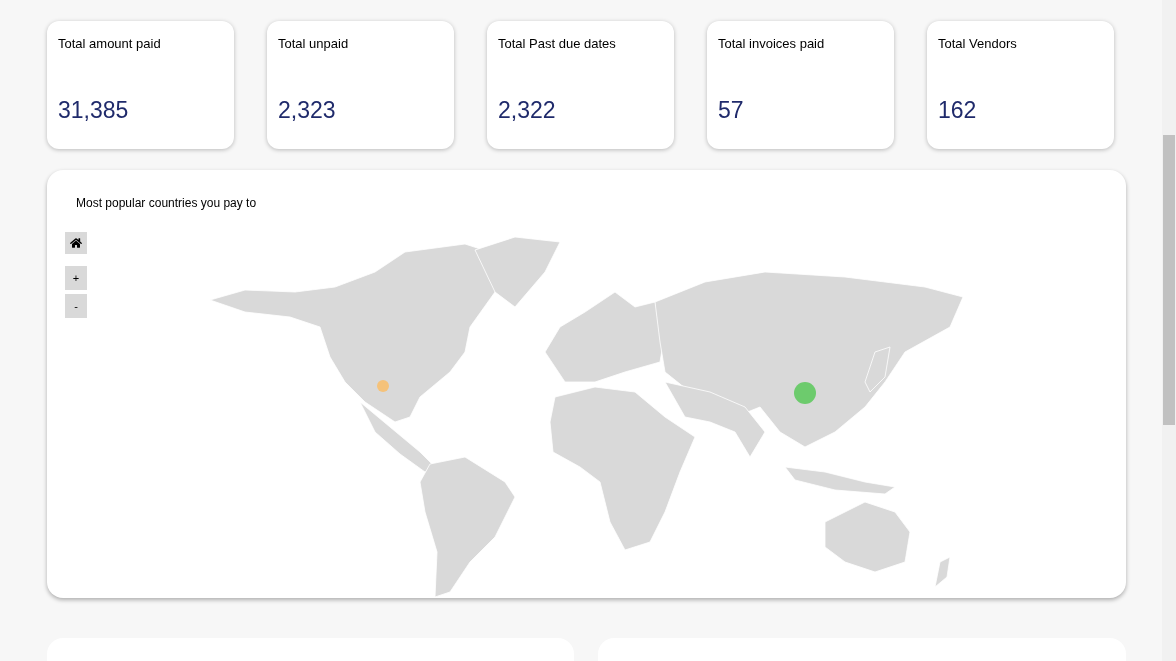  I want to click on stat-label: Total amount paid, so click(110, 44).